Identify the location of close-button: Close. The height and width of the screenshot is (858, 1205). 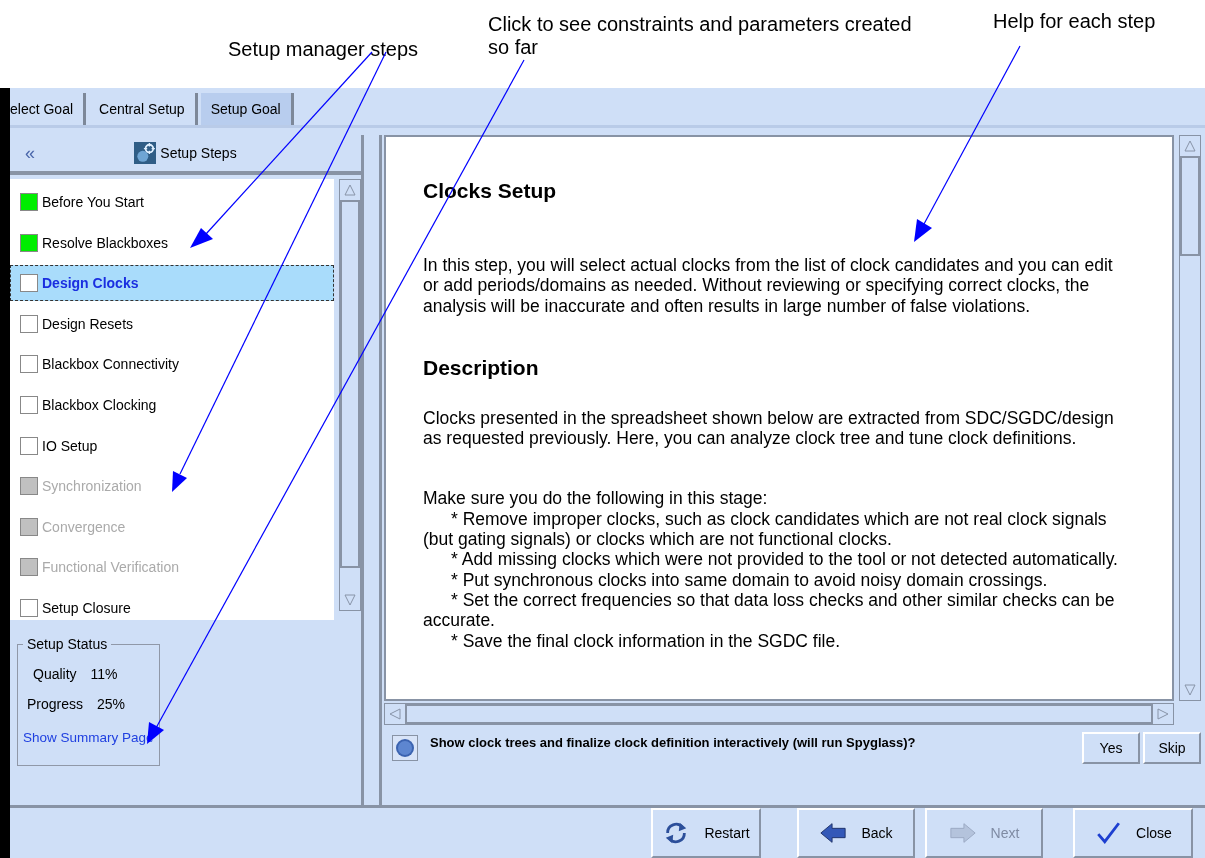
(1133, 833).